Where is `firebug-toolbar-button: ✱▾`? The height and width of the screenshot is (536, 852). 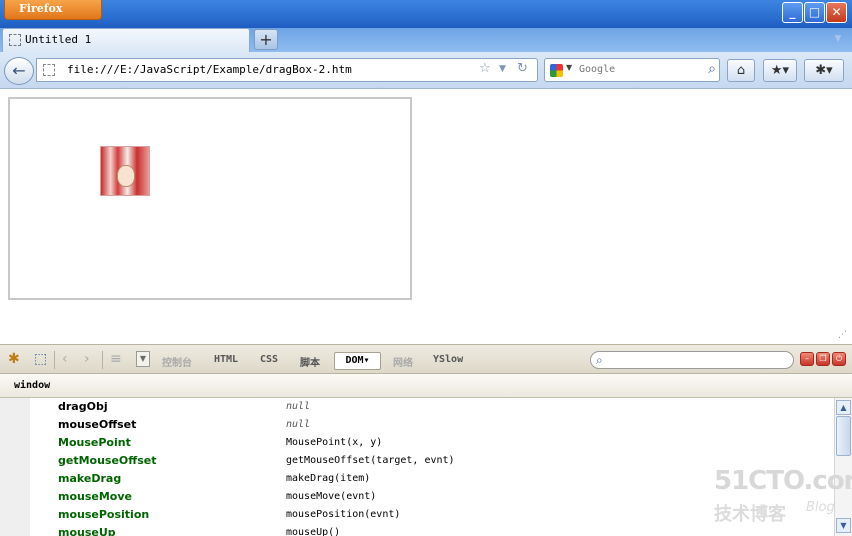 firebug-toolbar-button: ✱▾ is located at coordinates (824, 70).